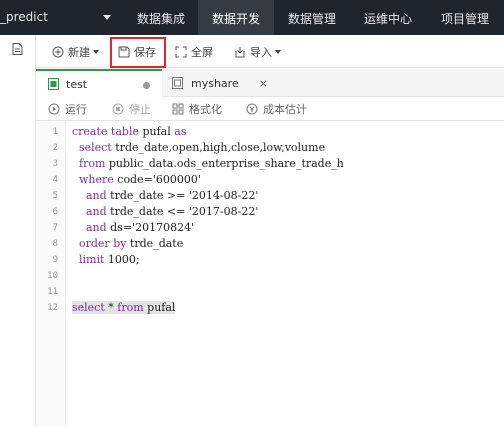 The image size is (504, 427). Describe the element at coordinates (263, 83) in the screenshot. I see `close-icon: ×` at that location.